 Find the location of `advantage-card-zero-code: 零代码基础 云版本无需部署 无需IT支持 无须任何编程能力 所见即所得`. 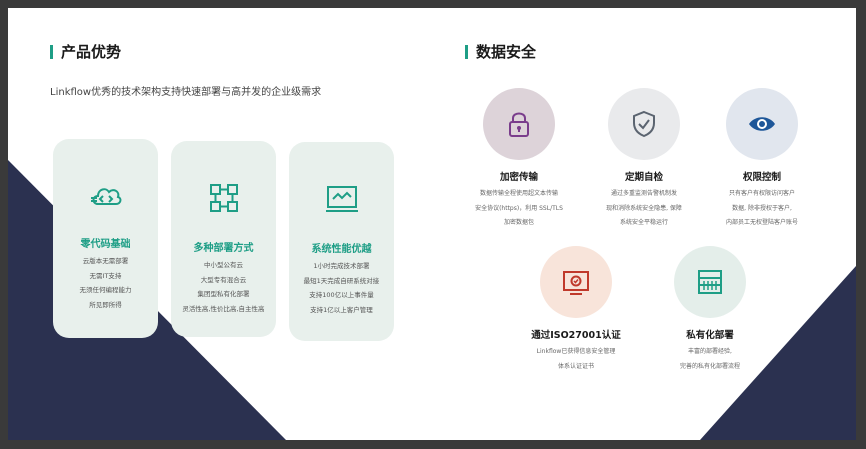

advantage-card-zero-code: 零代码基础 云版本无需部署 无需IT支持 无须任何编程能力 所见即所得 is located at coordinates (105, 238).